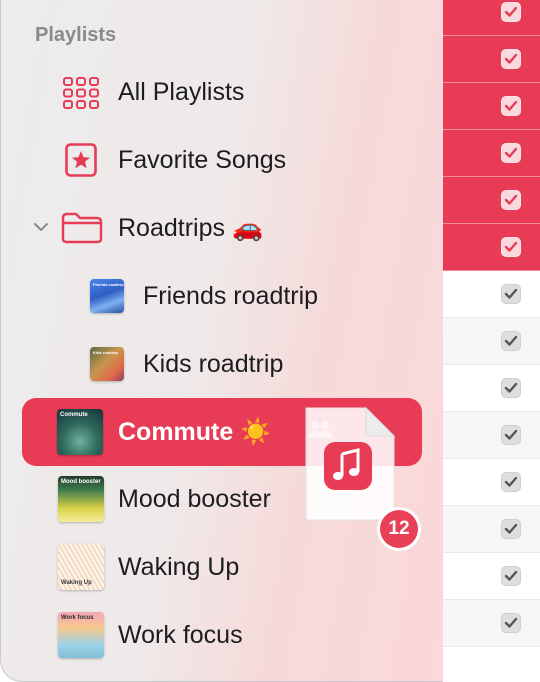 The width and height of the screenshot is (540, 682). What do you see at coordinates (231, 295) in the screenshot?
I see `sidebar-item-label: Friends roadtrip` at bounding box center [231, 295].